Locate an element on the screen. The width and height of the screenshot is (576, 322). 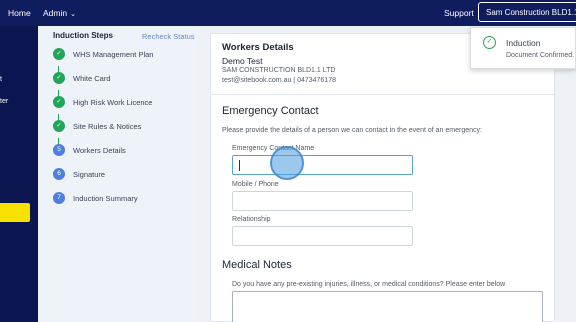
step-label: High Risk Work Licence is located at coordinates (113, 102).